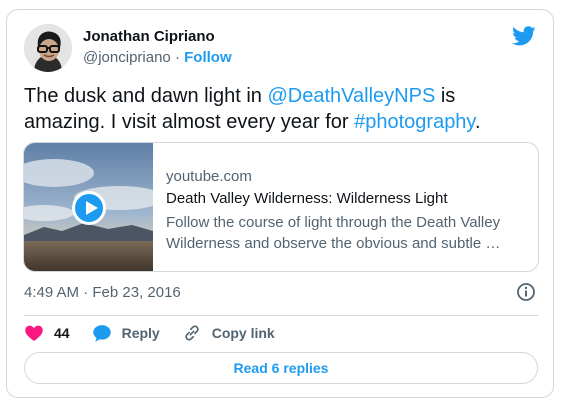 The image size is (566, 406). I want to click on like-count: 44, so click(62, 333).